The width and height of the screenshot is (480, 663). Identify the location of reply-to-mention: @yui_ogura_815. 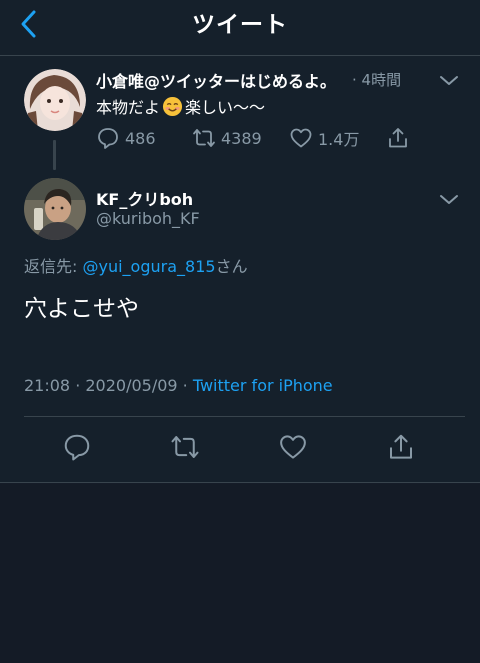
(149, 266).